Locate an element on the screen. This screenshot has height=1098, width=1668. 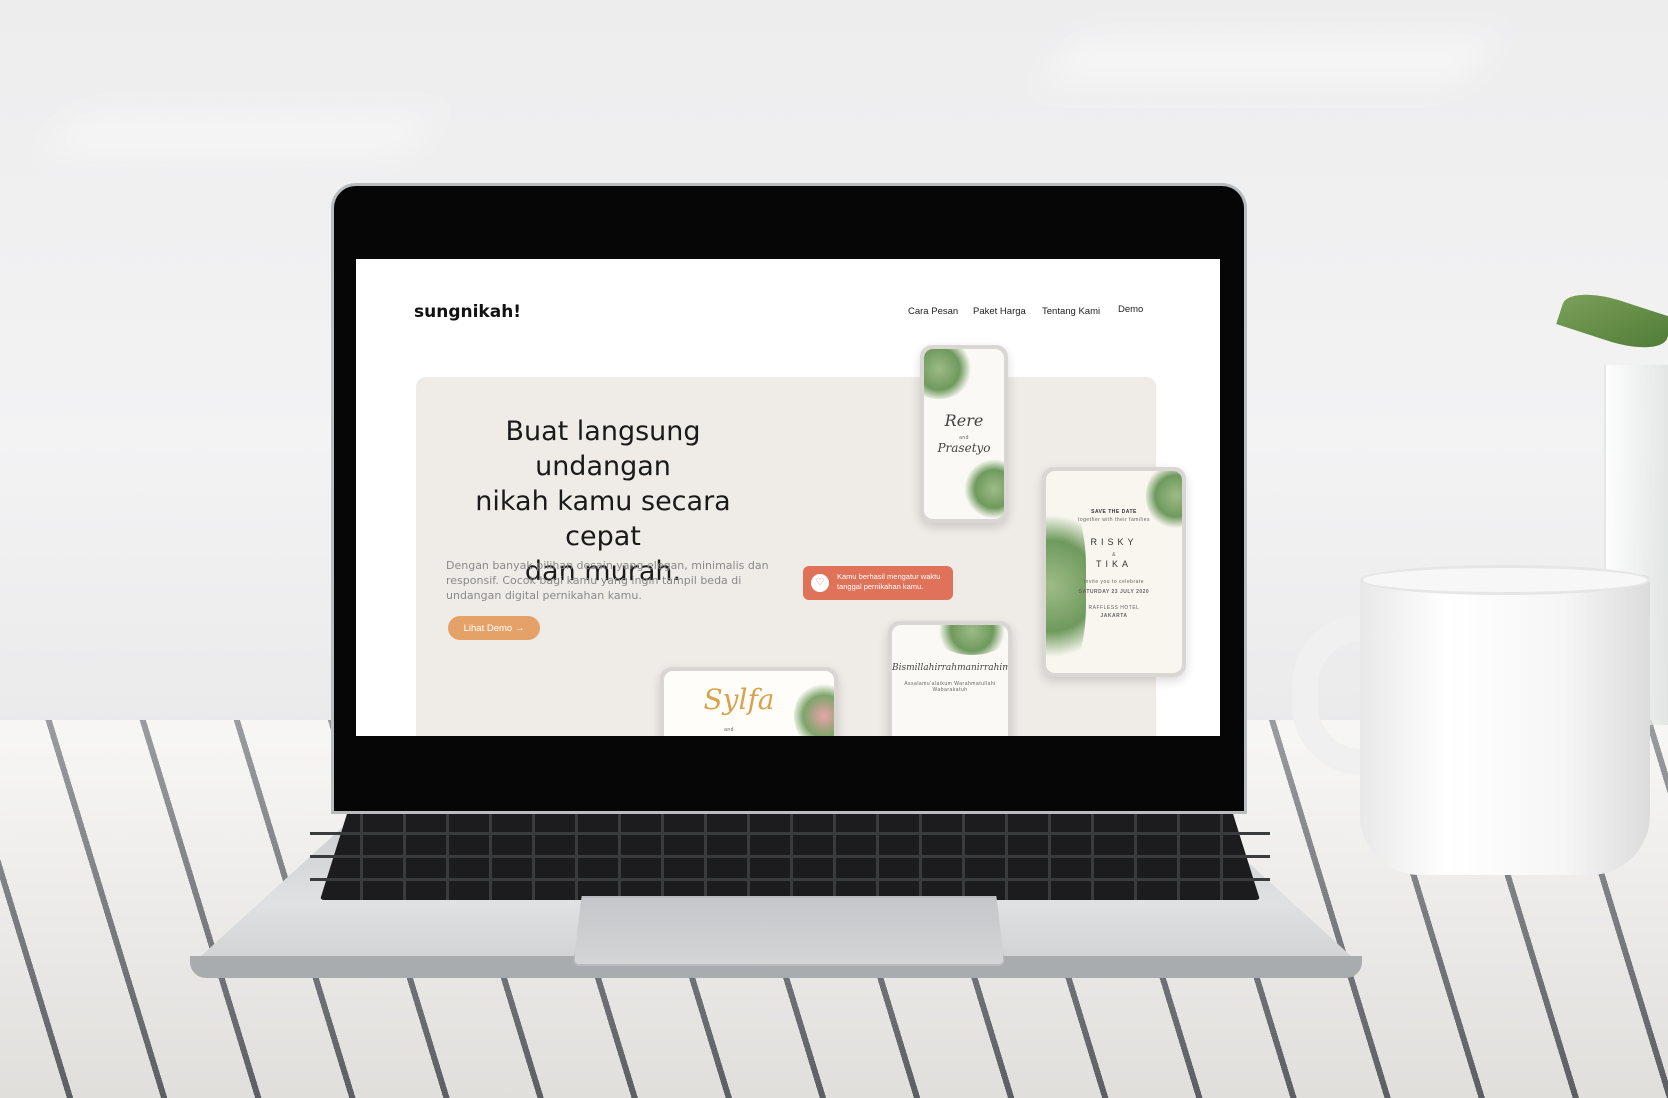
nav-paket-harga: Paket Harga is located at coordinates (999, 311).